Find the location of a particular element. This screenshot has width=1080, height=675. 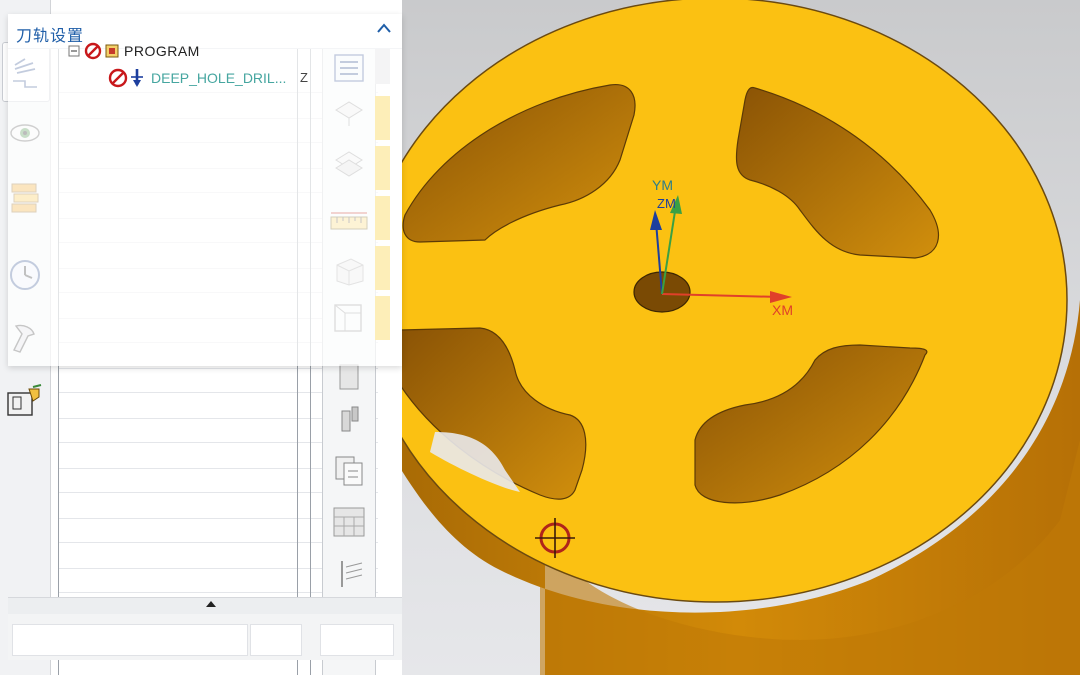

panel-splitter is located at coordinates (205, 606).